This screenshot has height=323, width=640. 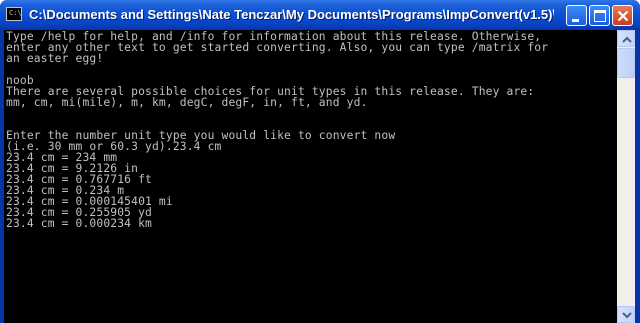 What do you see at coordinates (55, 58) in the screenshot?
I see `console-line: an easter egg!` at bounding box center [55, 58].